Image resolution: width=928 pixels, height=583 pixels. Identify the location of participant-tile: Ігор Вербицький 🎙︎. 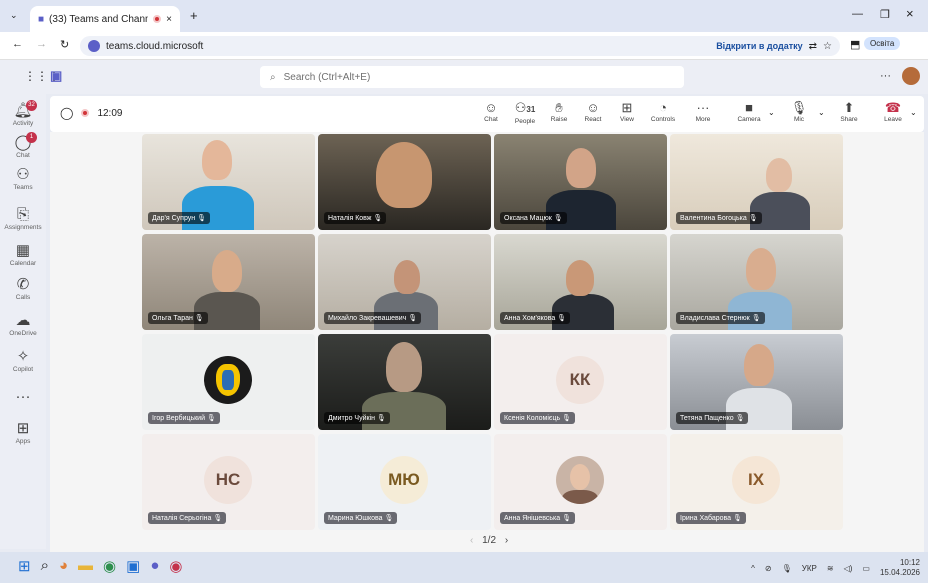
(228, 382).